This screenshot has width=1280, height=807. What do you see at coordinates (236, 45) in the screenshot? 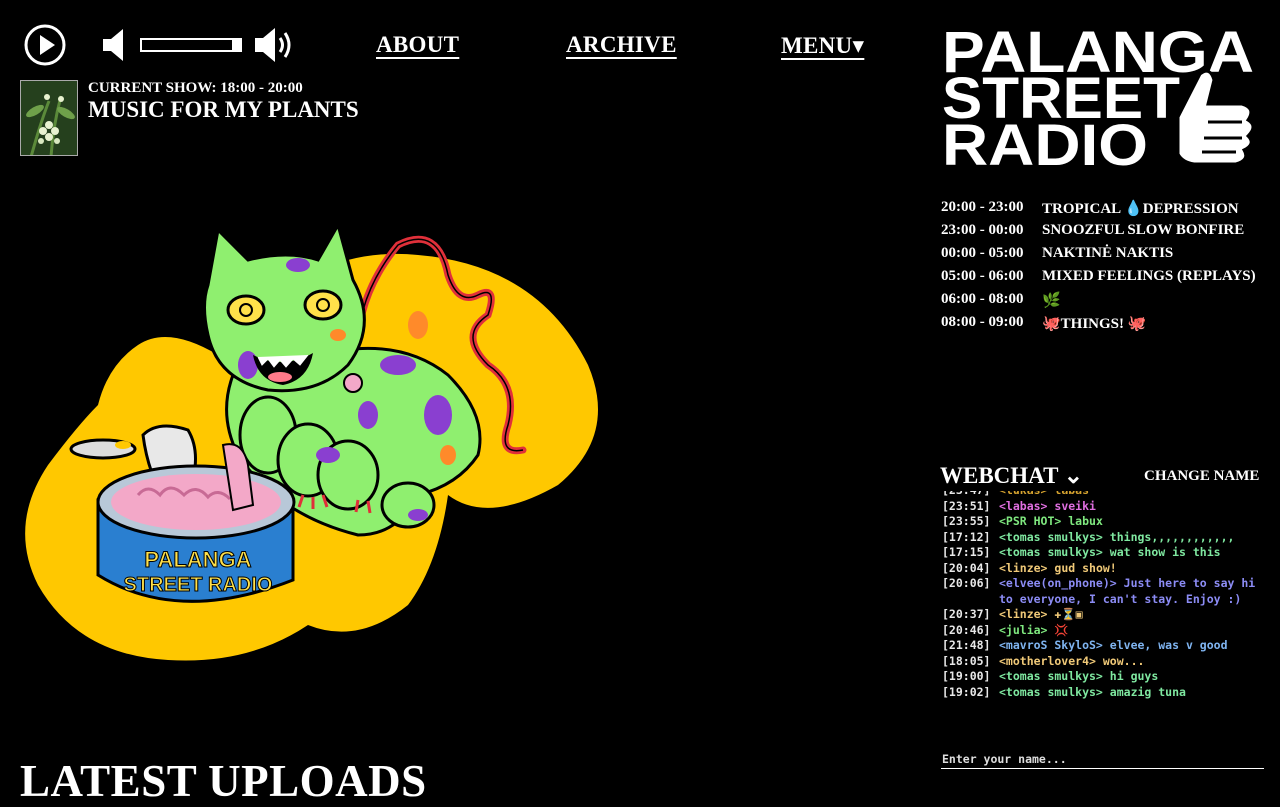
I see `volume-slider-handle` at bounding box center [236, 45].